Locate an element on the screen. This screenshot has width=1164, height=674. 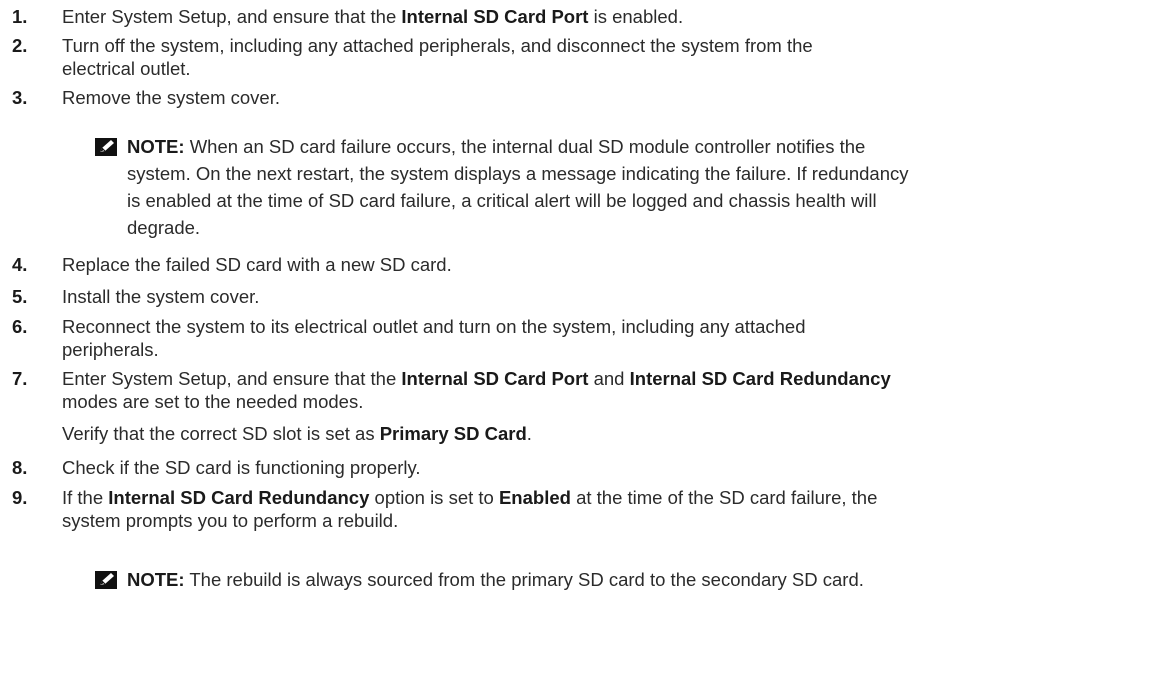
step-text-line: modes are set to the needed modes. is located at coordinates (213, 401).